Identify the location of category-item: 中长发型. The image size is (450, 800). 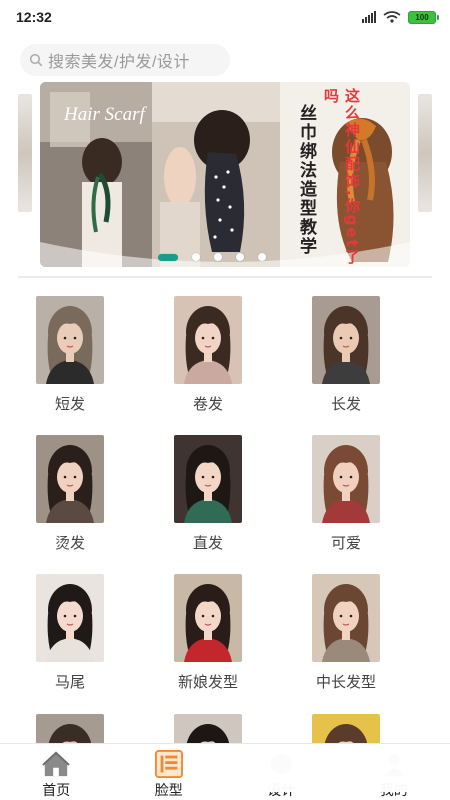
(346, 633).